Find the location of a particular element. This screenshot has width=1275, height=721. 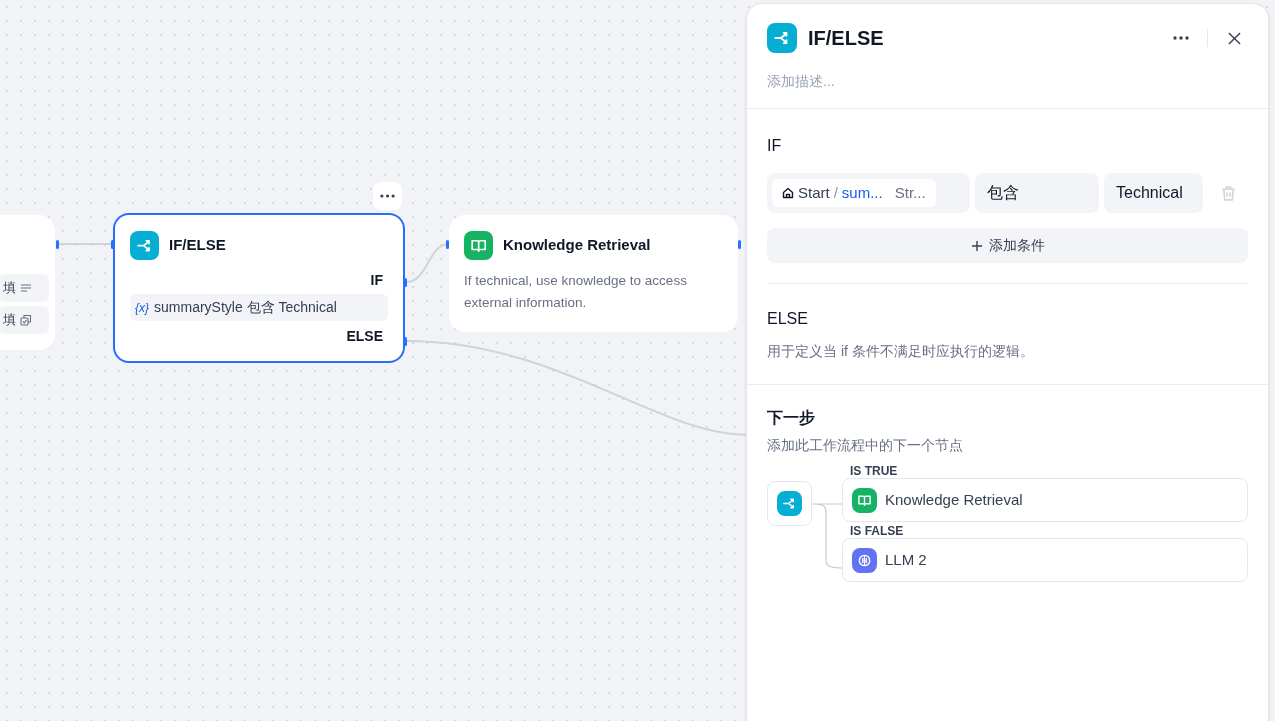

node-description: If technical, use knowledge to access external information. is located at coordinates (576, 292).